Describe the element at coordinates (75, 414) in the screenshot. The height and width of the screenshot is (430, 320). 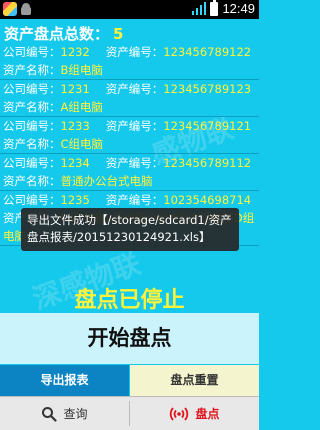
I see `tab-search-label: 查询` at that location.